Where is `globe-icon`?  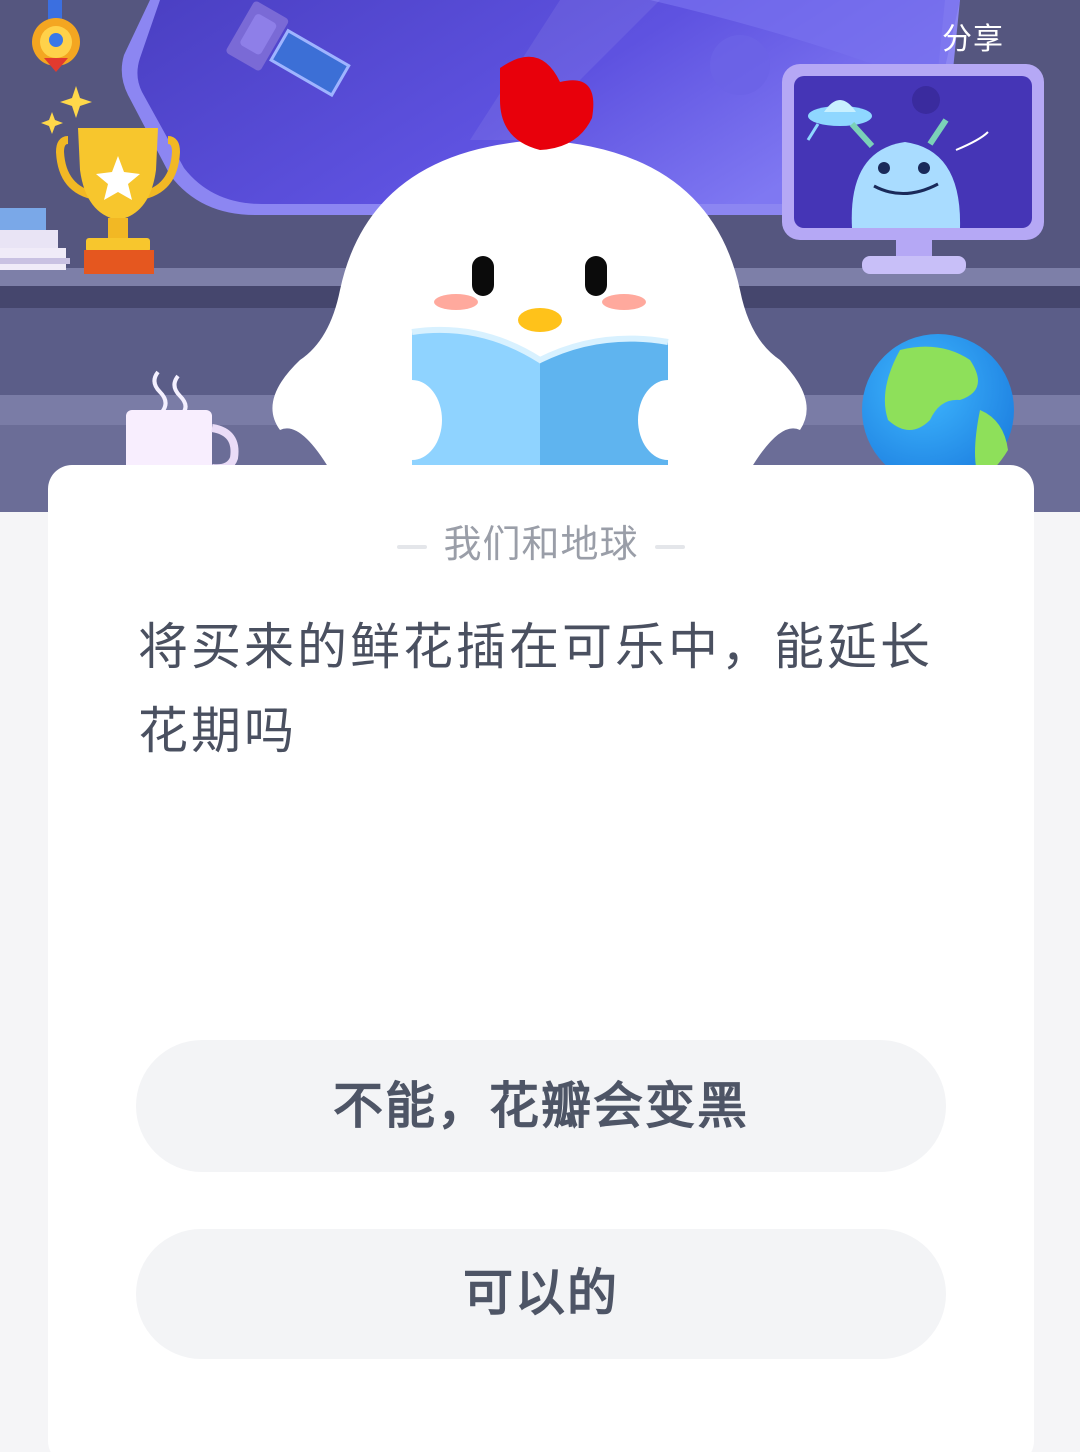 globe-icon is located at coordinates (938, 410).